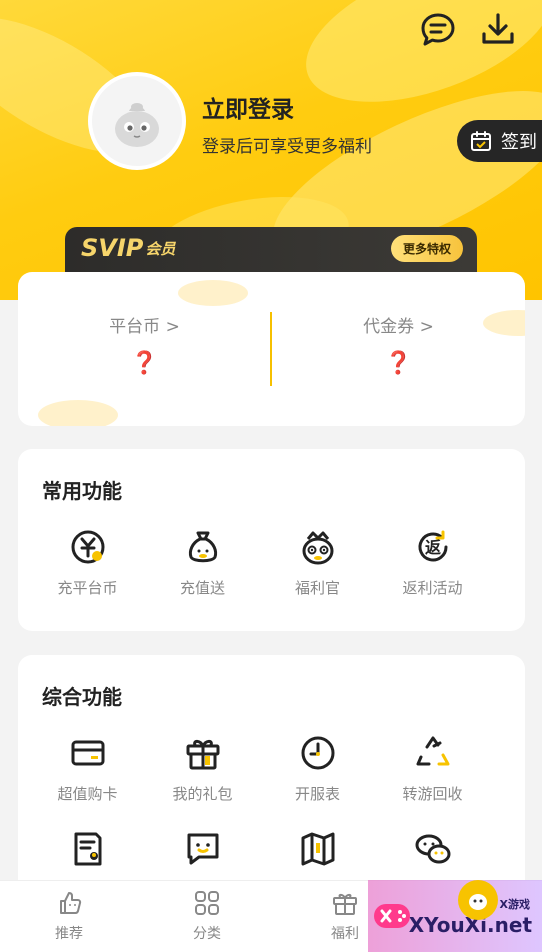 Image resolution: width=542 pixels, height=952 pixels. What do you see at coordinates (207, 934) in the screenshot?
I see `nav-label: 分类` at bounding box center [207, 934].